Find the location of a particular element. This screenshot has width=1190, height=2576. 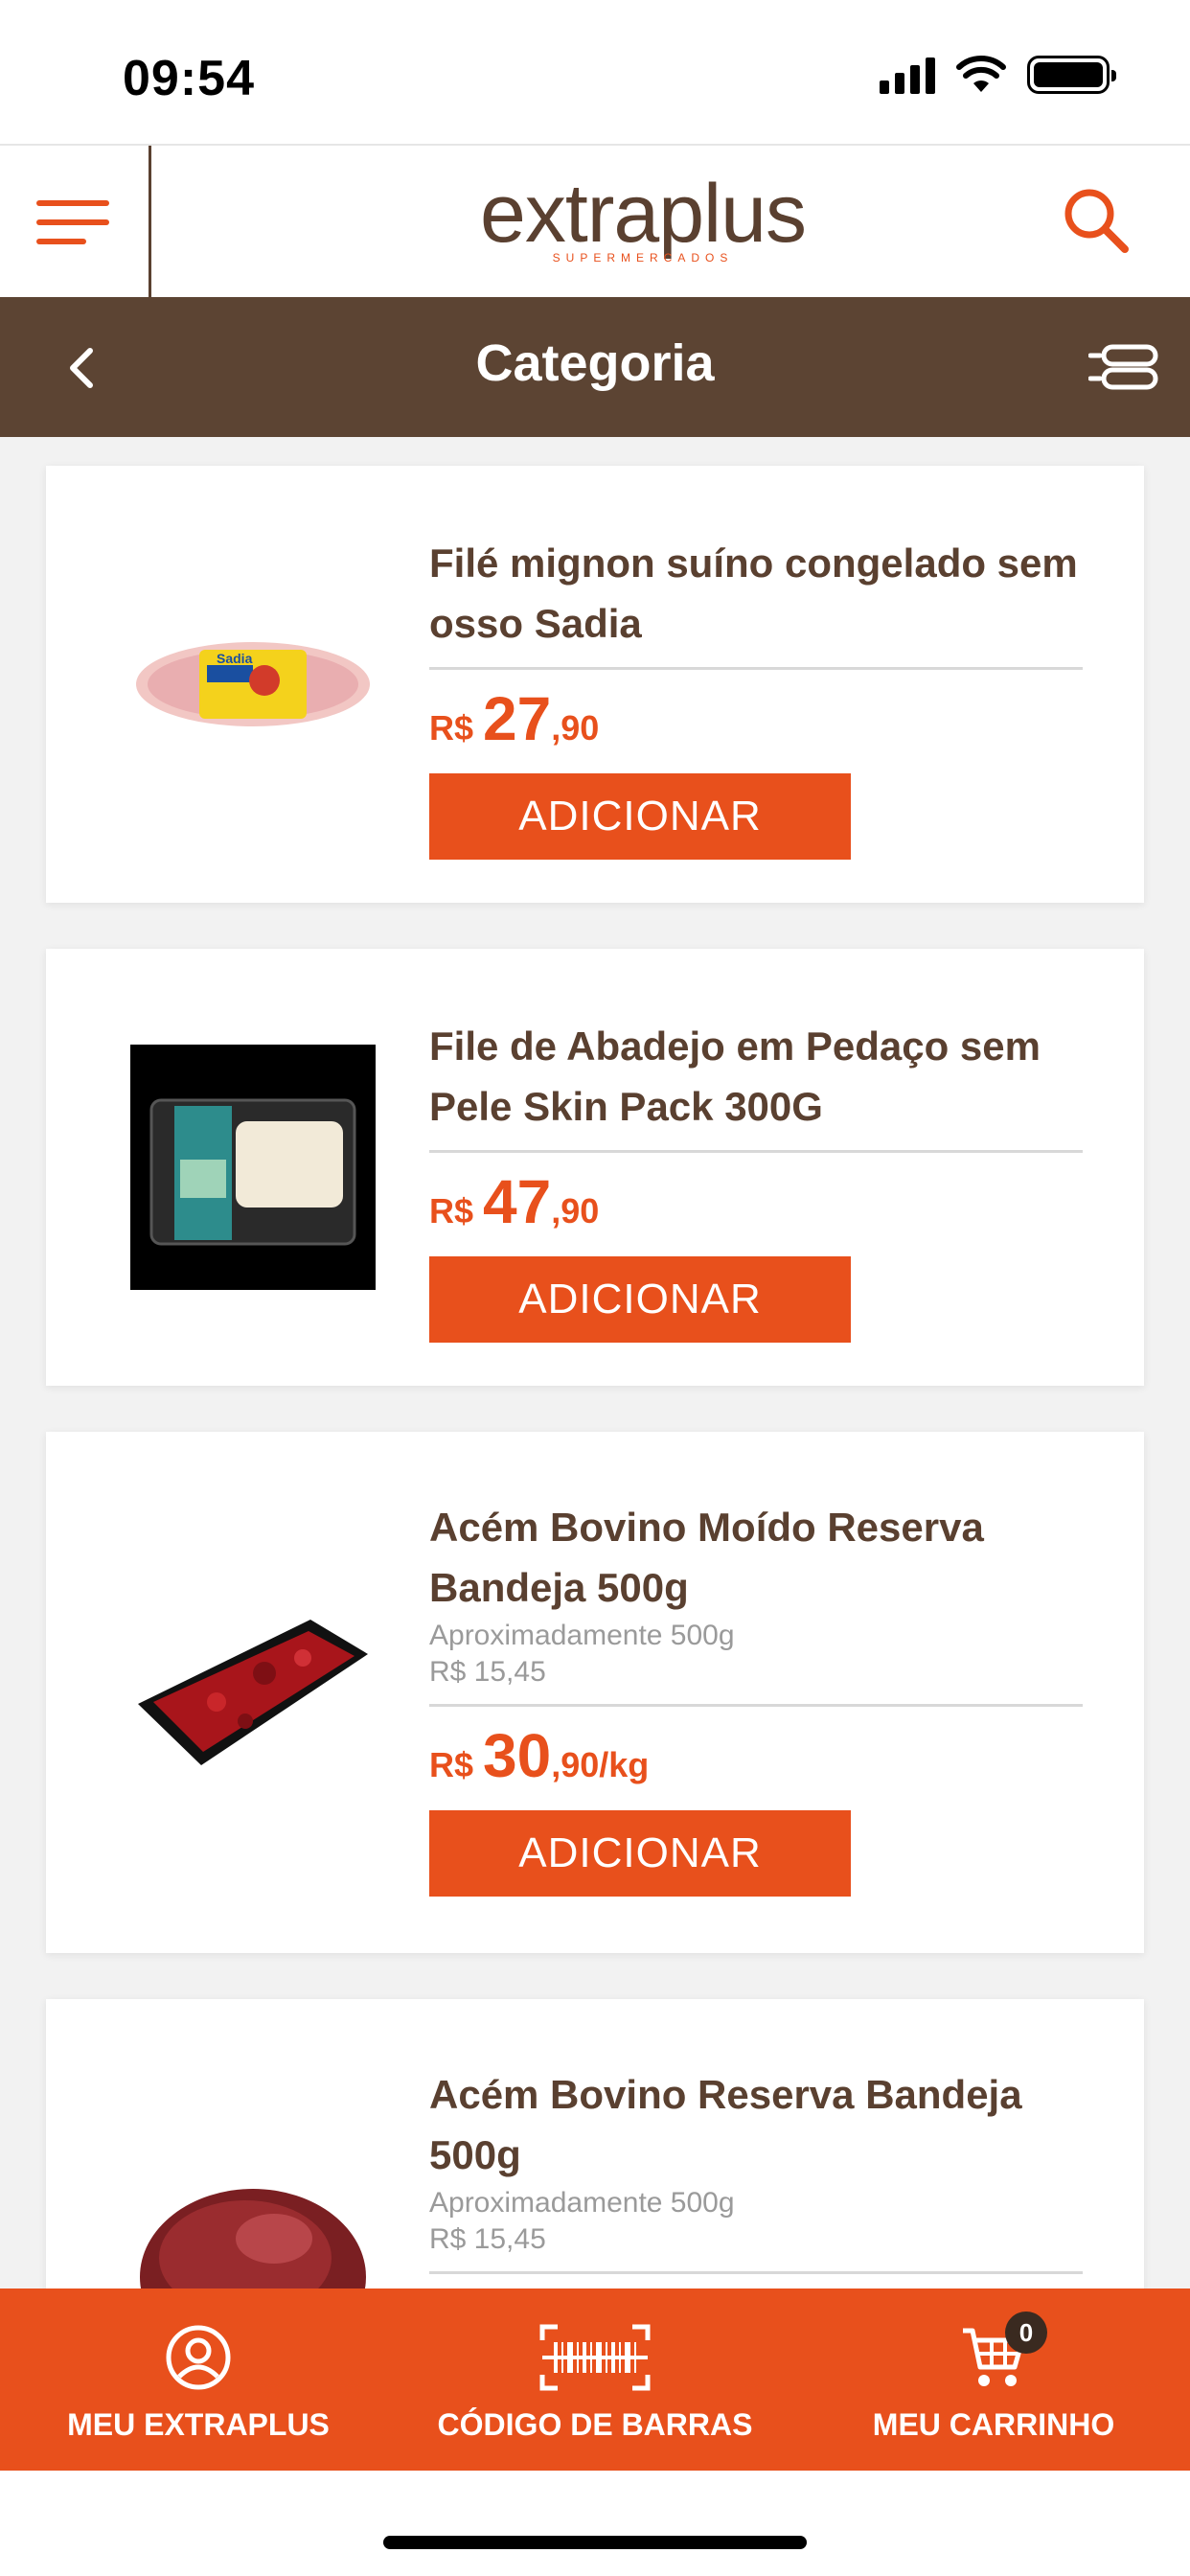

app-header: extraplus SUPERMERCADOS is located at coordinates (595, 221).